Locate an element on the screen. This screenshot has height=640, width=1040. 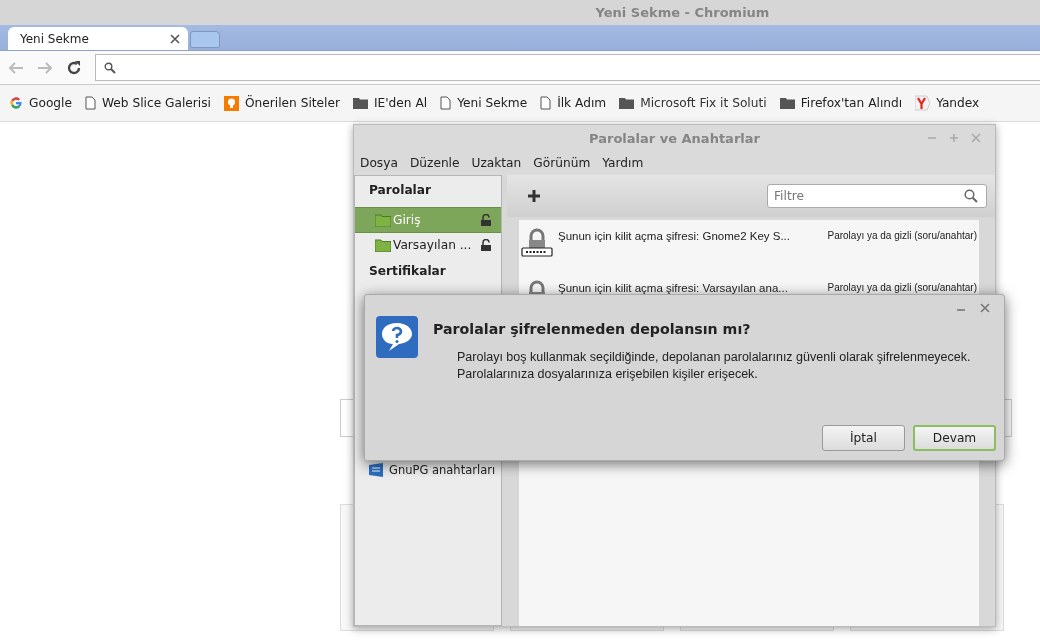
bookmark: Microsoft Fix it Soluti is located at coordinates (693, 103).